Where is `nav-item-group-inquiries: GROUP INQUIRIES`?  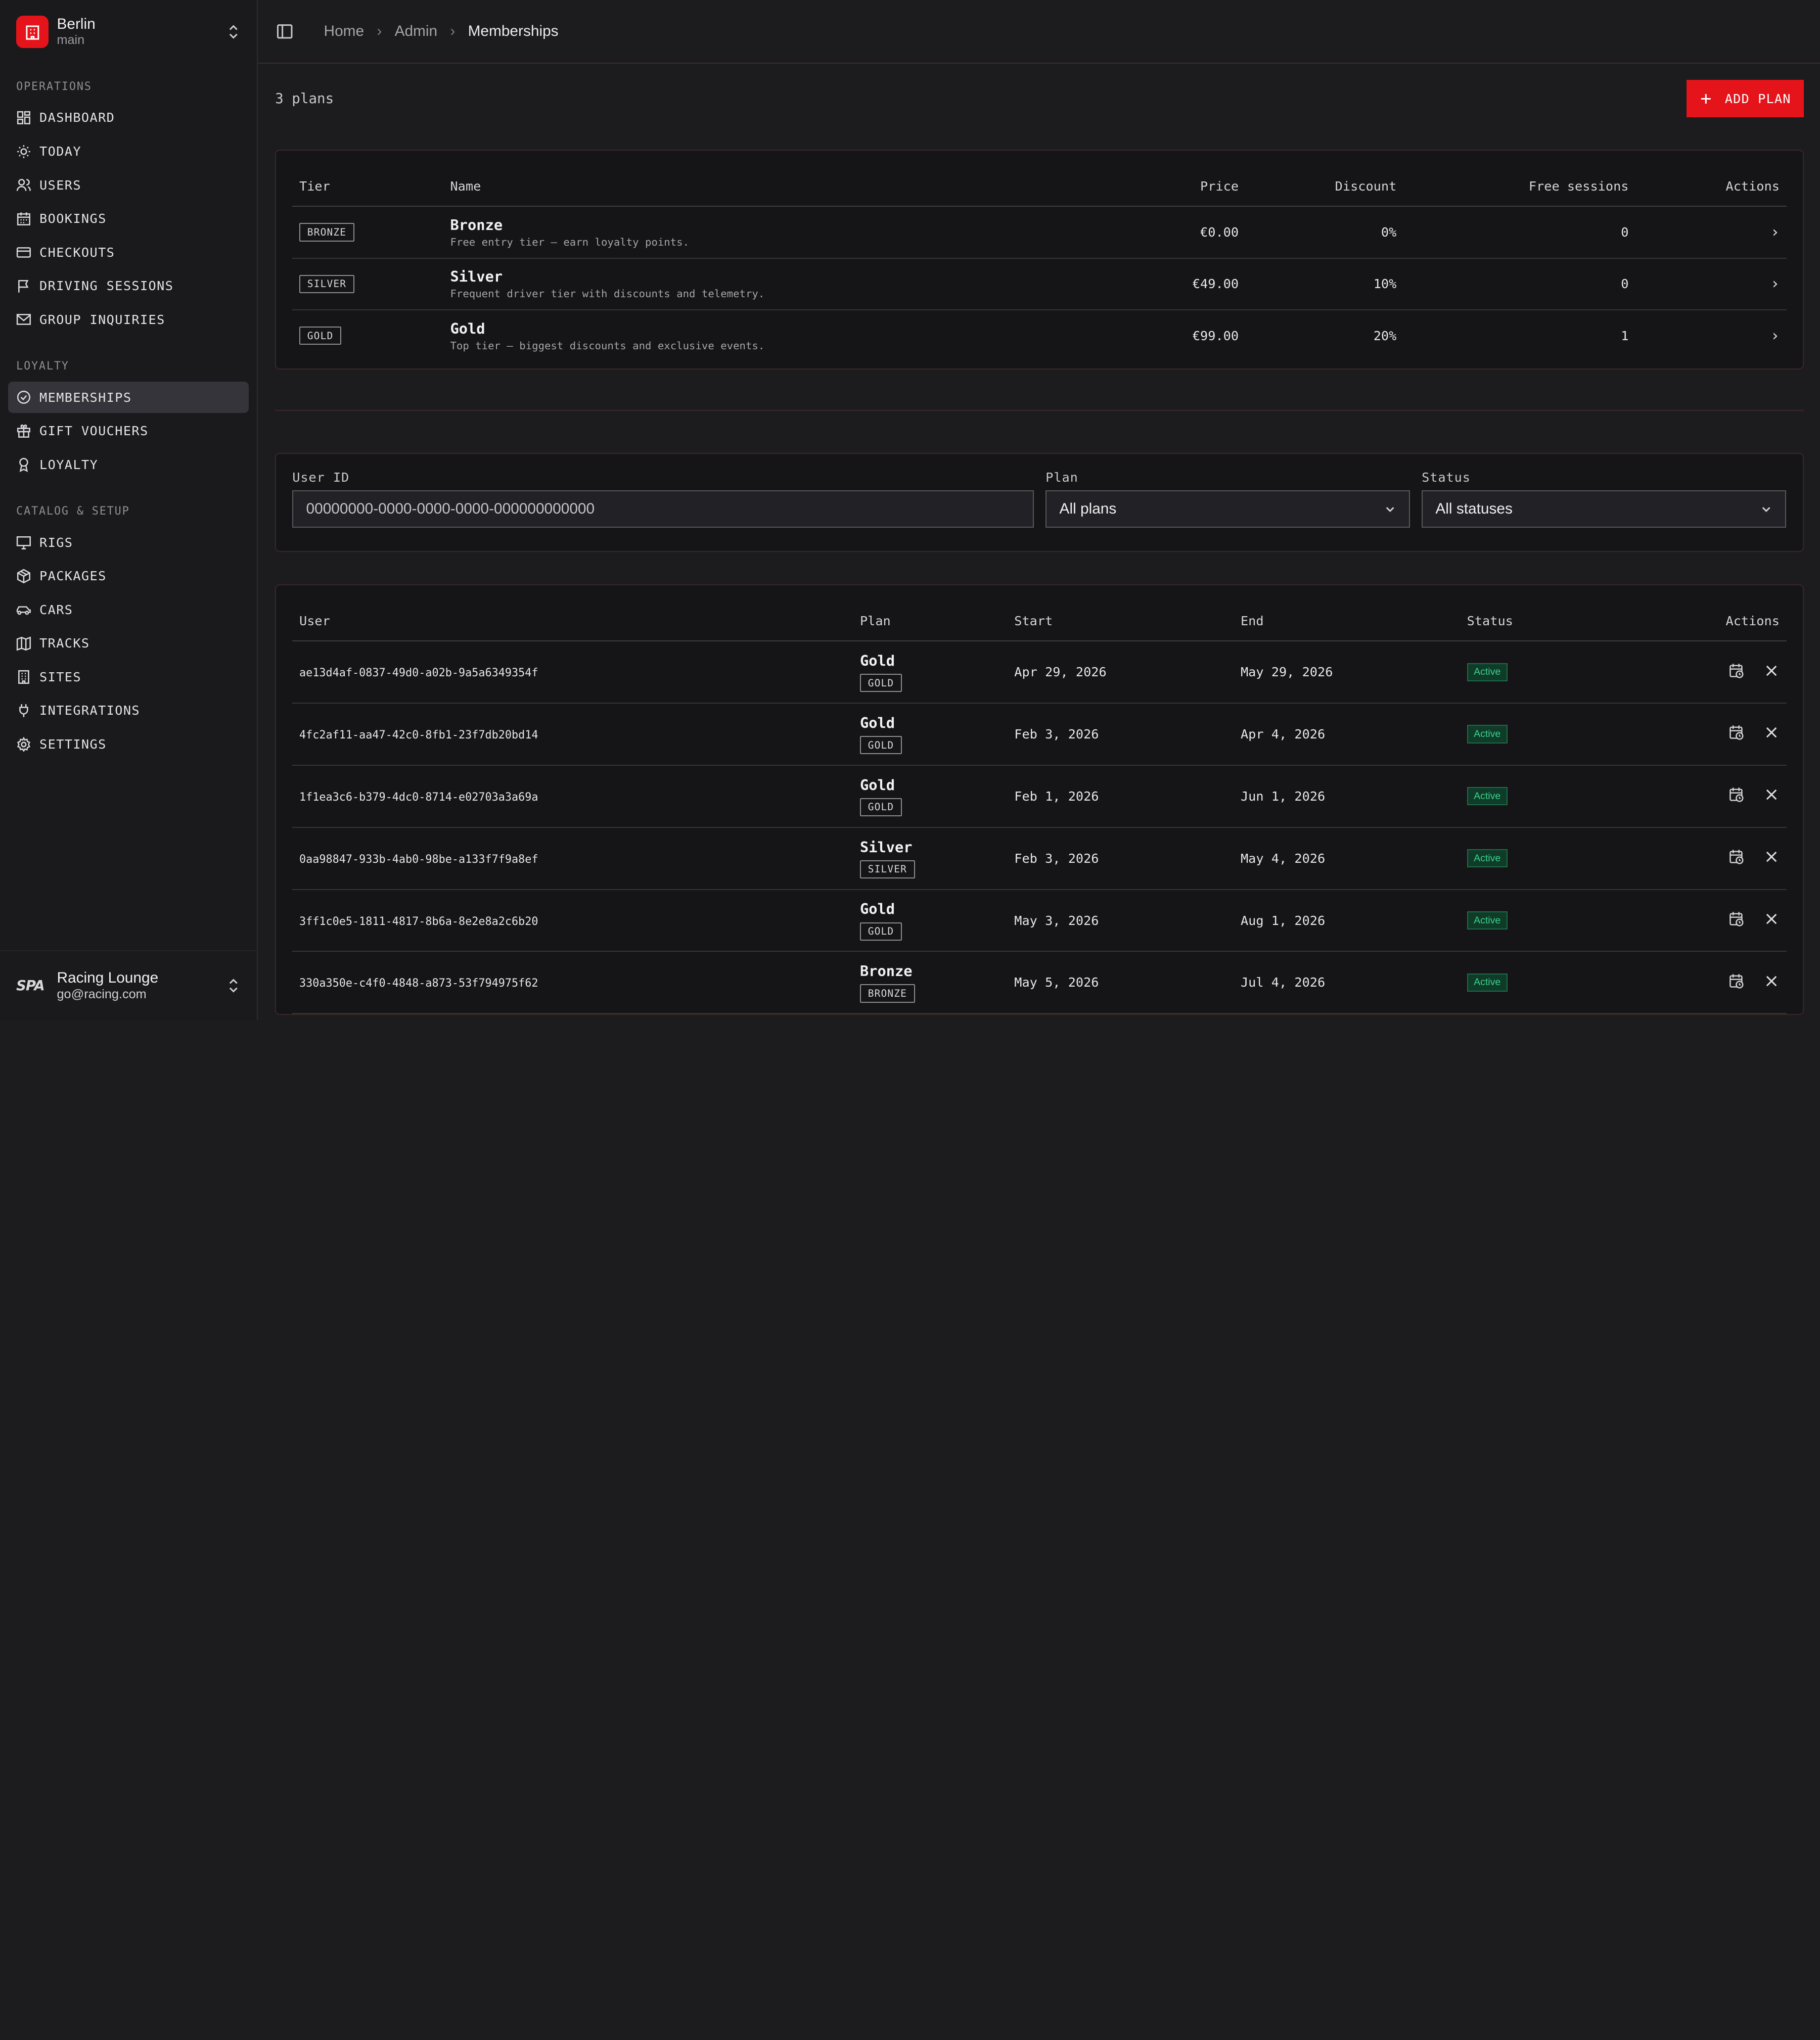
nav-item-group-inquiries: GROUP INQUIRIES is located at coordinates (128, 319).